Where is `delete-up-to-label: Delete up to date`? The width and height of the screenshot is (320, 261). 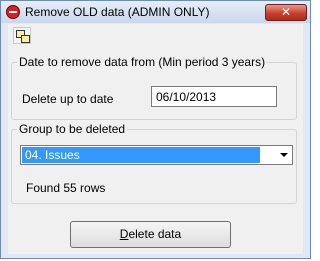 delete-up-to-label: Delete up to date is located at coordinates (68, 99).